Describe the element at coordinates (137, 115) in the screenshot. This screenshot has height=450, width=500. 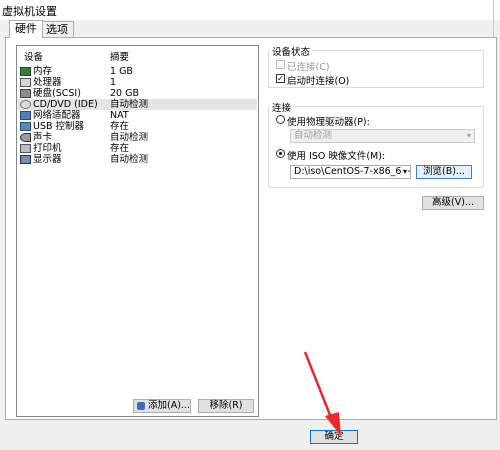
I see `device-row-network-adapter: 网络适配器 NAT` at that location.